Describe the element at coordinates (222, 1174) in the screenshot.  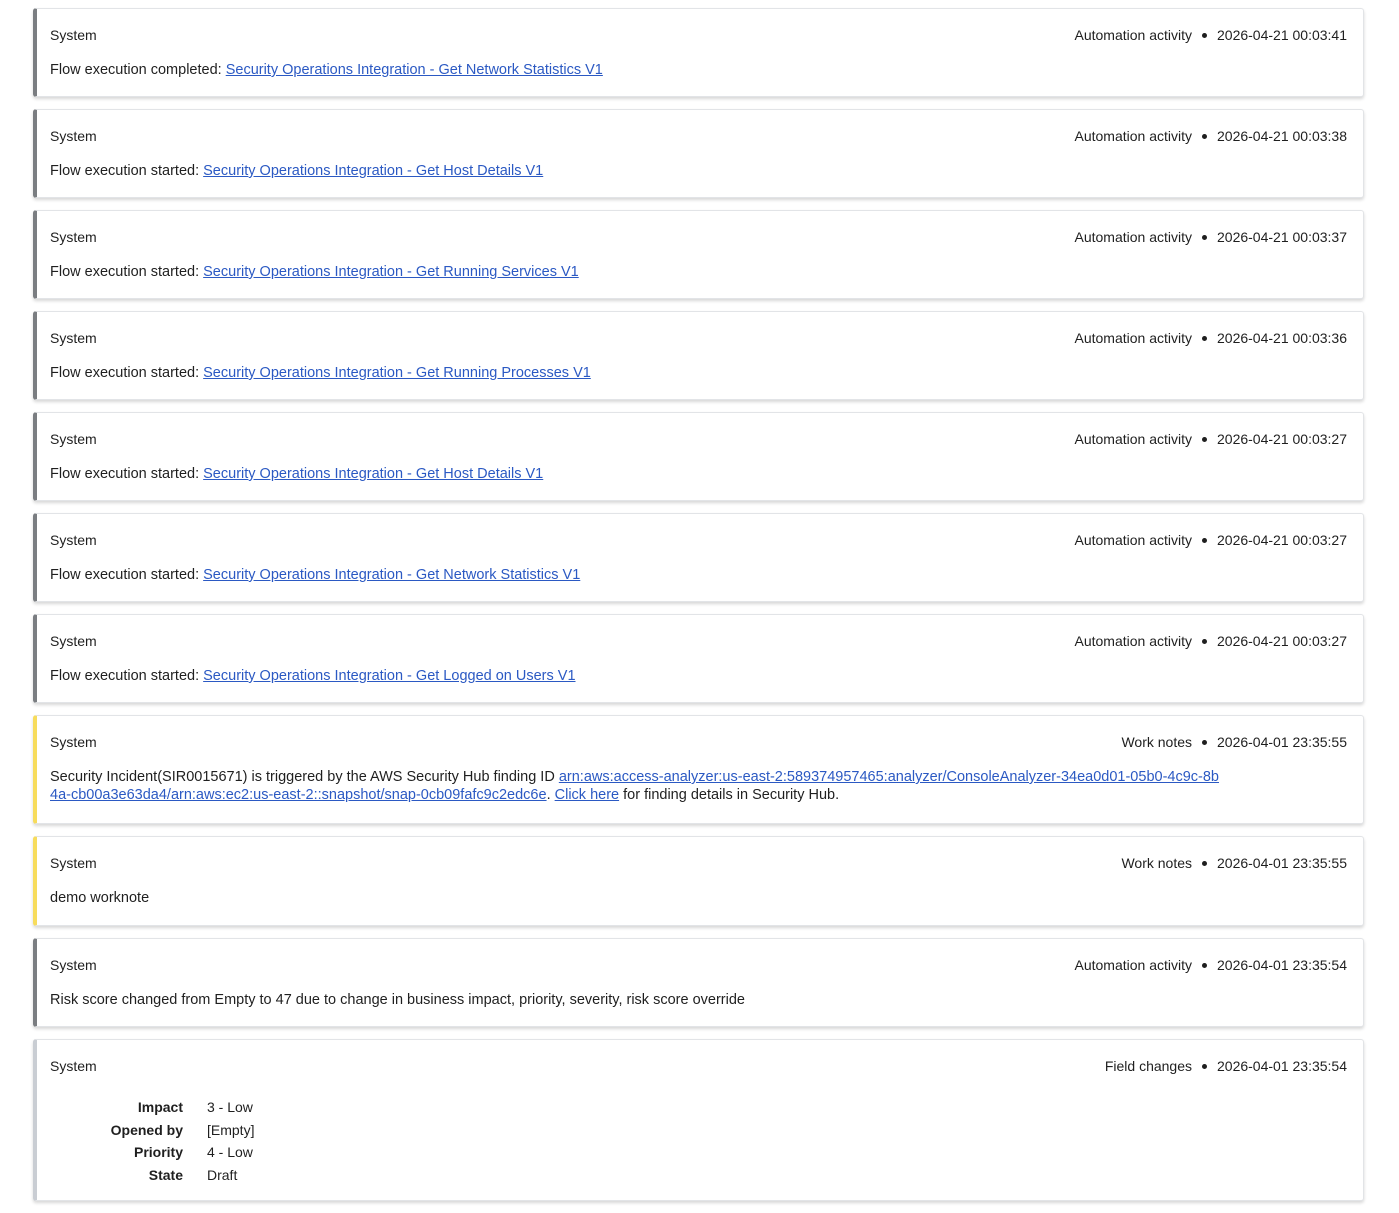
I see `field-value: Draft` at that location.